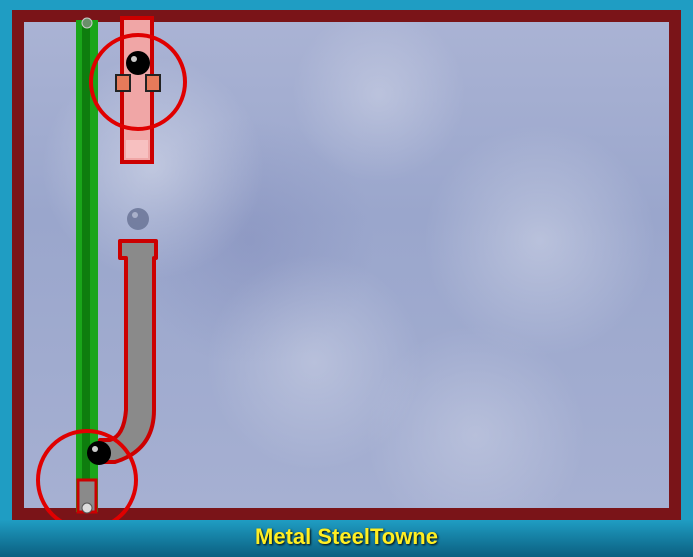 The width and height of the screenshot is (693, 557). I want to click on left-block, so click(123, 83).